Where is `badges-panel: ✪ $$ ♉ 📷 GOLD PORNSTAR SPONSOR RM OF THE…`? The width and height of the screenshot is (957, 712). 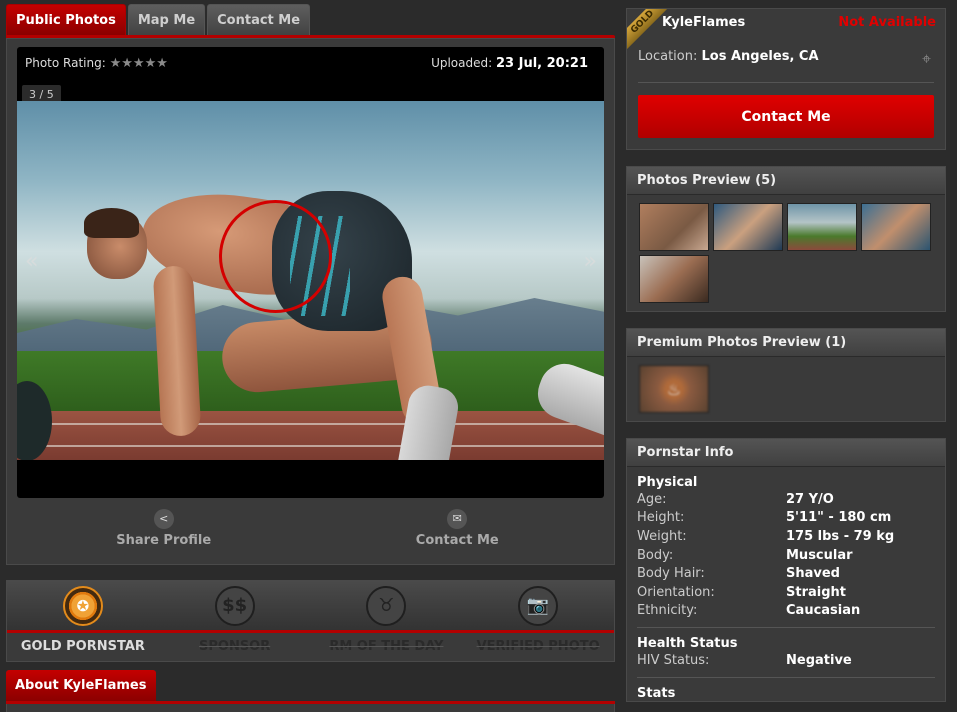
badges-panel: ✪ $$ ♉ 📷 GOLD PORNSTAR SPONSOR RM OF THE… is located at coordinates (310, 621).